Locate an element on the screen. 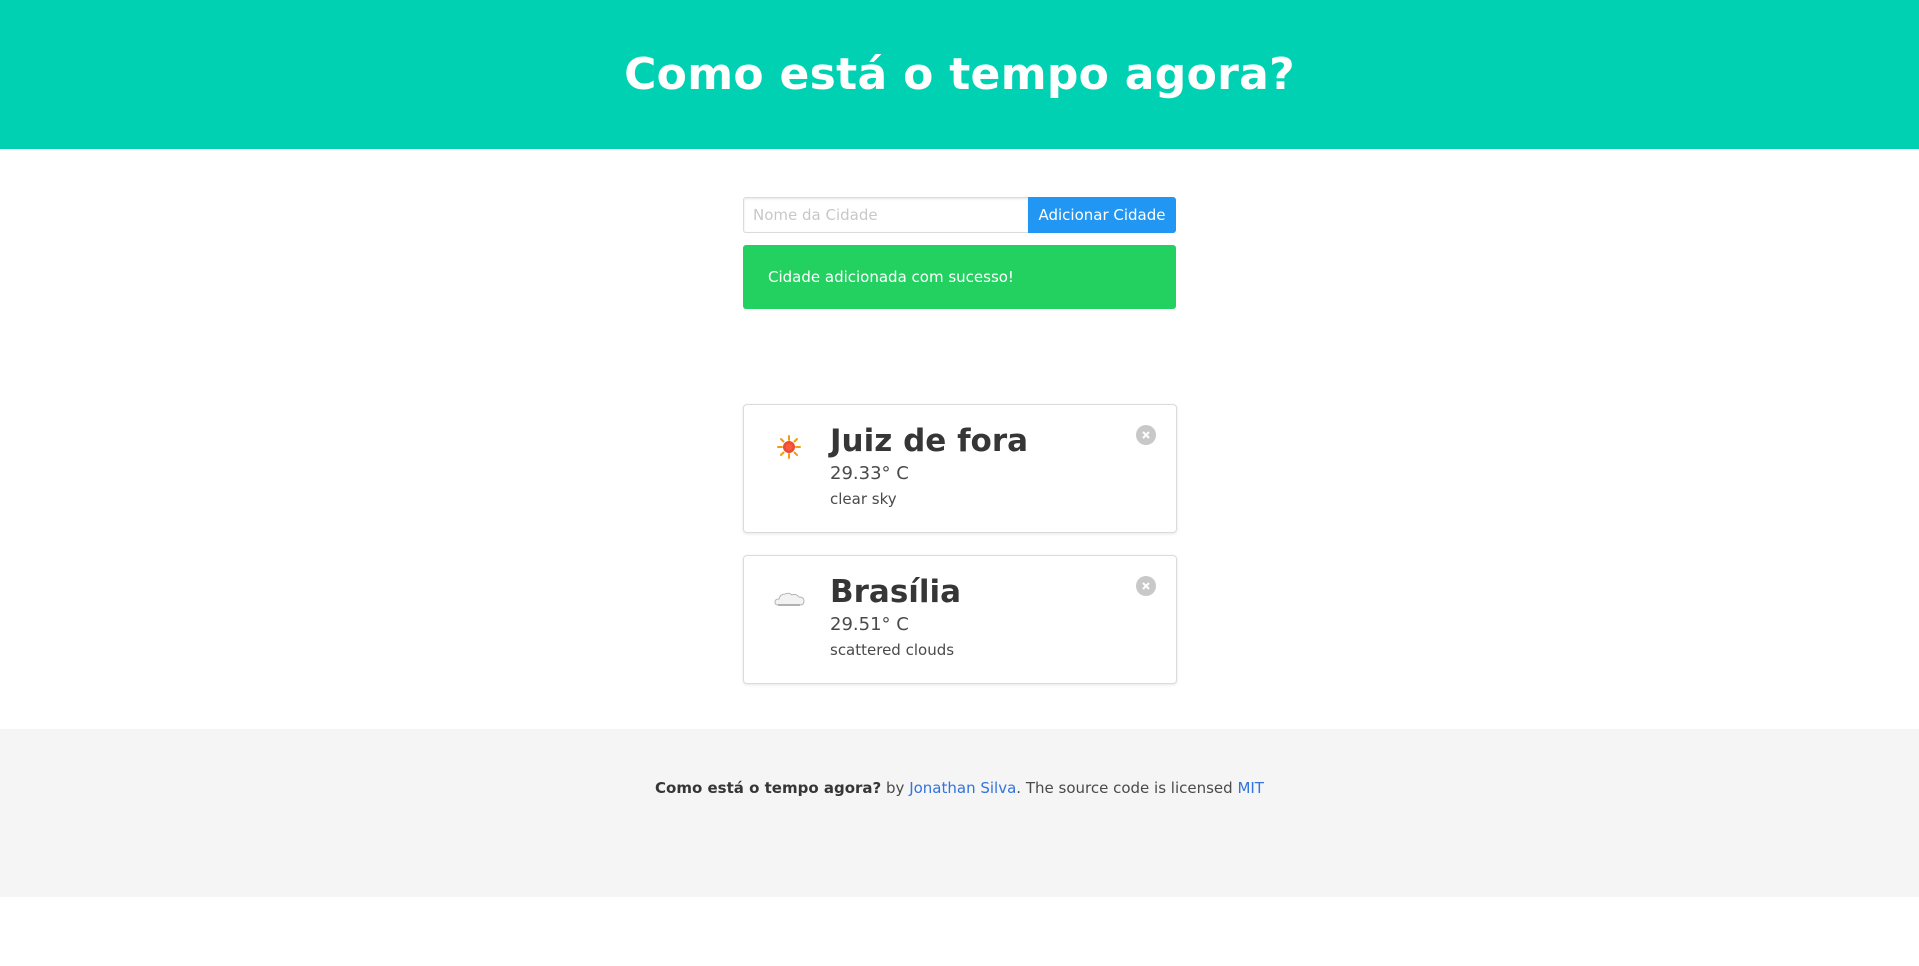  notification-message: Cidade adicionada com sucesso! is located at coordinates (891, 277).